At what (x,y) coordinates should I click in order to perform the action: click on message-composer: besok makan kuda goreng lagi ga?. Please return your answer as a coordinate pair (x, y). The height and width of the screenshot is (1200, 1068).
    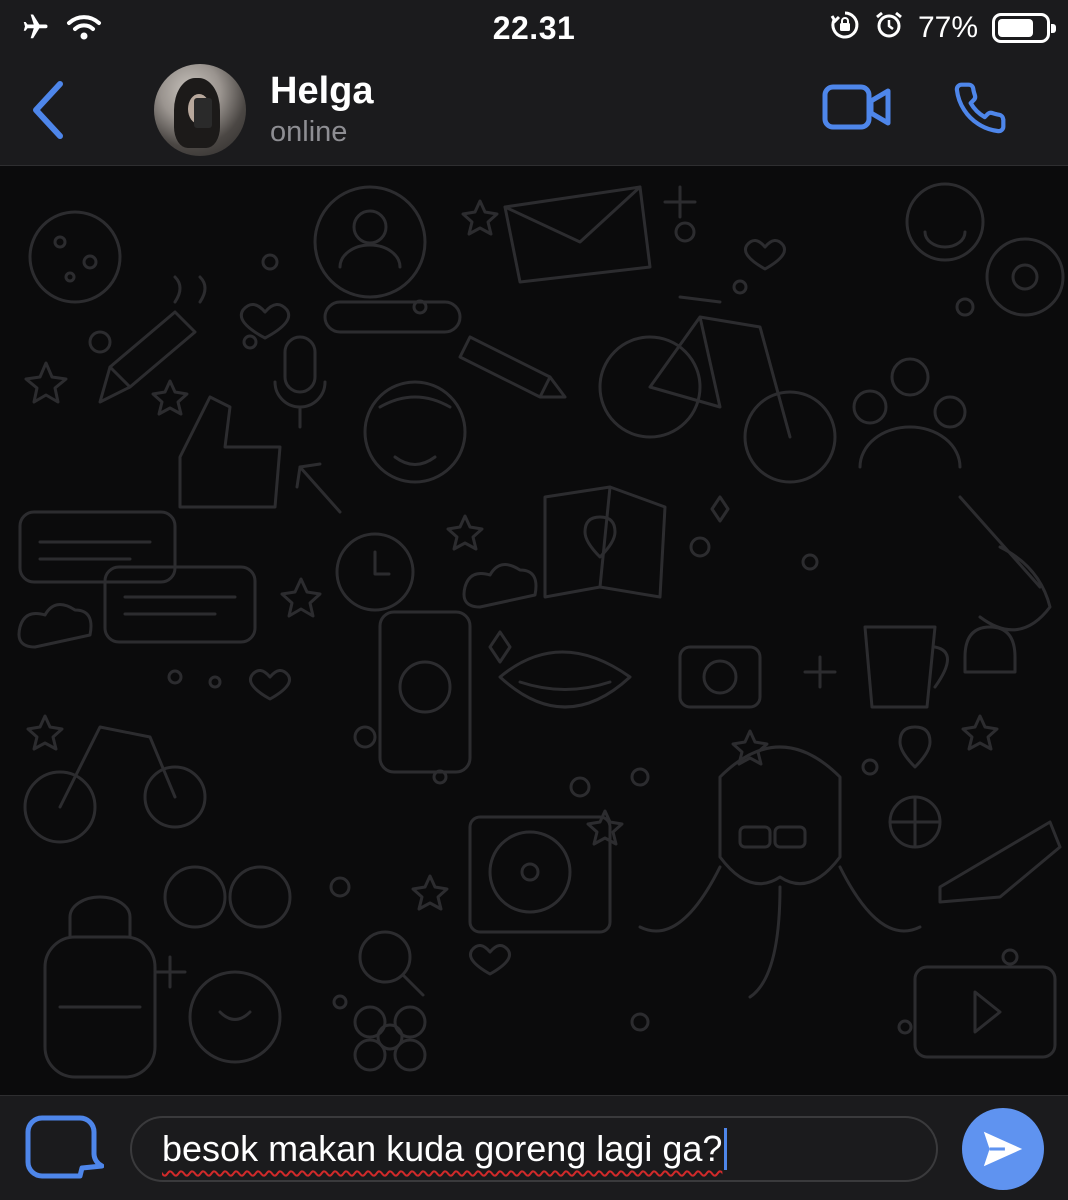
    Looking at the image, I should click on (534, 1147).